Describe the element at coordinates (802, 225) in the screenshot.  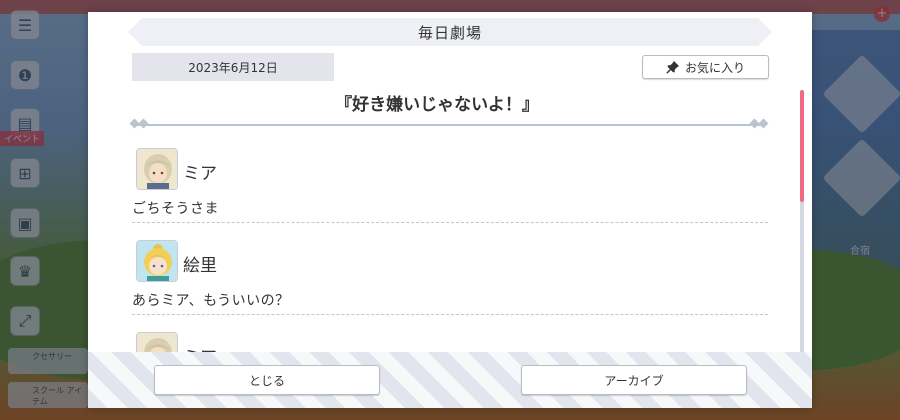
I see `scrollbar` at that location.